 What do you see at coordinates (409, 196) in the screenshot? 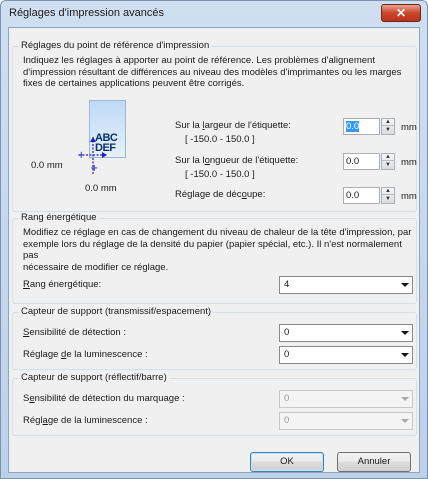
I see `cut-unit: mm` at bounding box center [409, 196].